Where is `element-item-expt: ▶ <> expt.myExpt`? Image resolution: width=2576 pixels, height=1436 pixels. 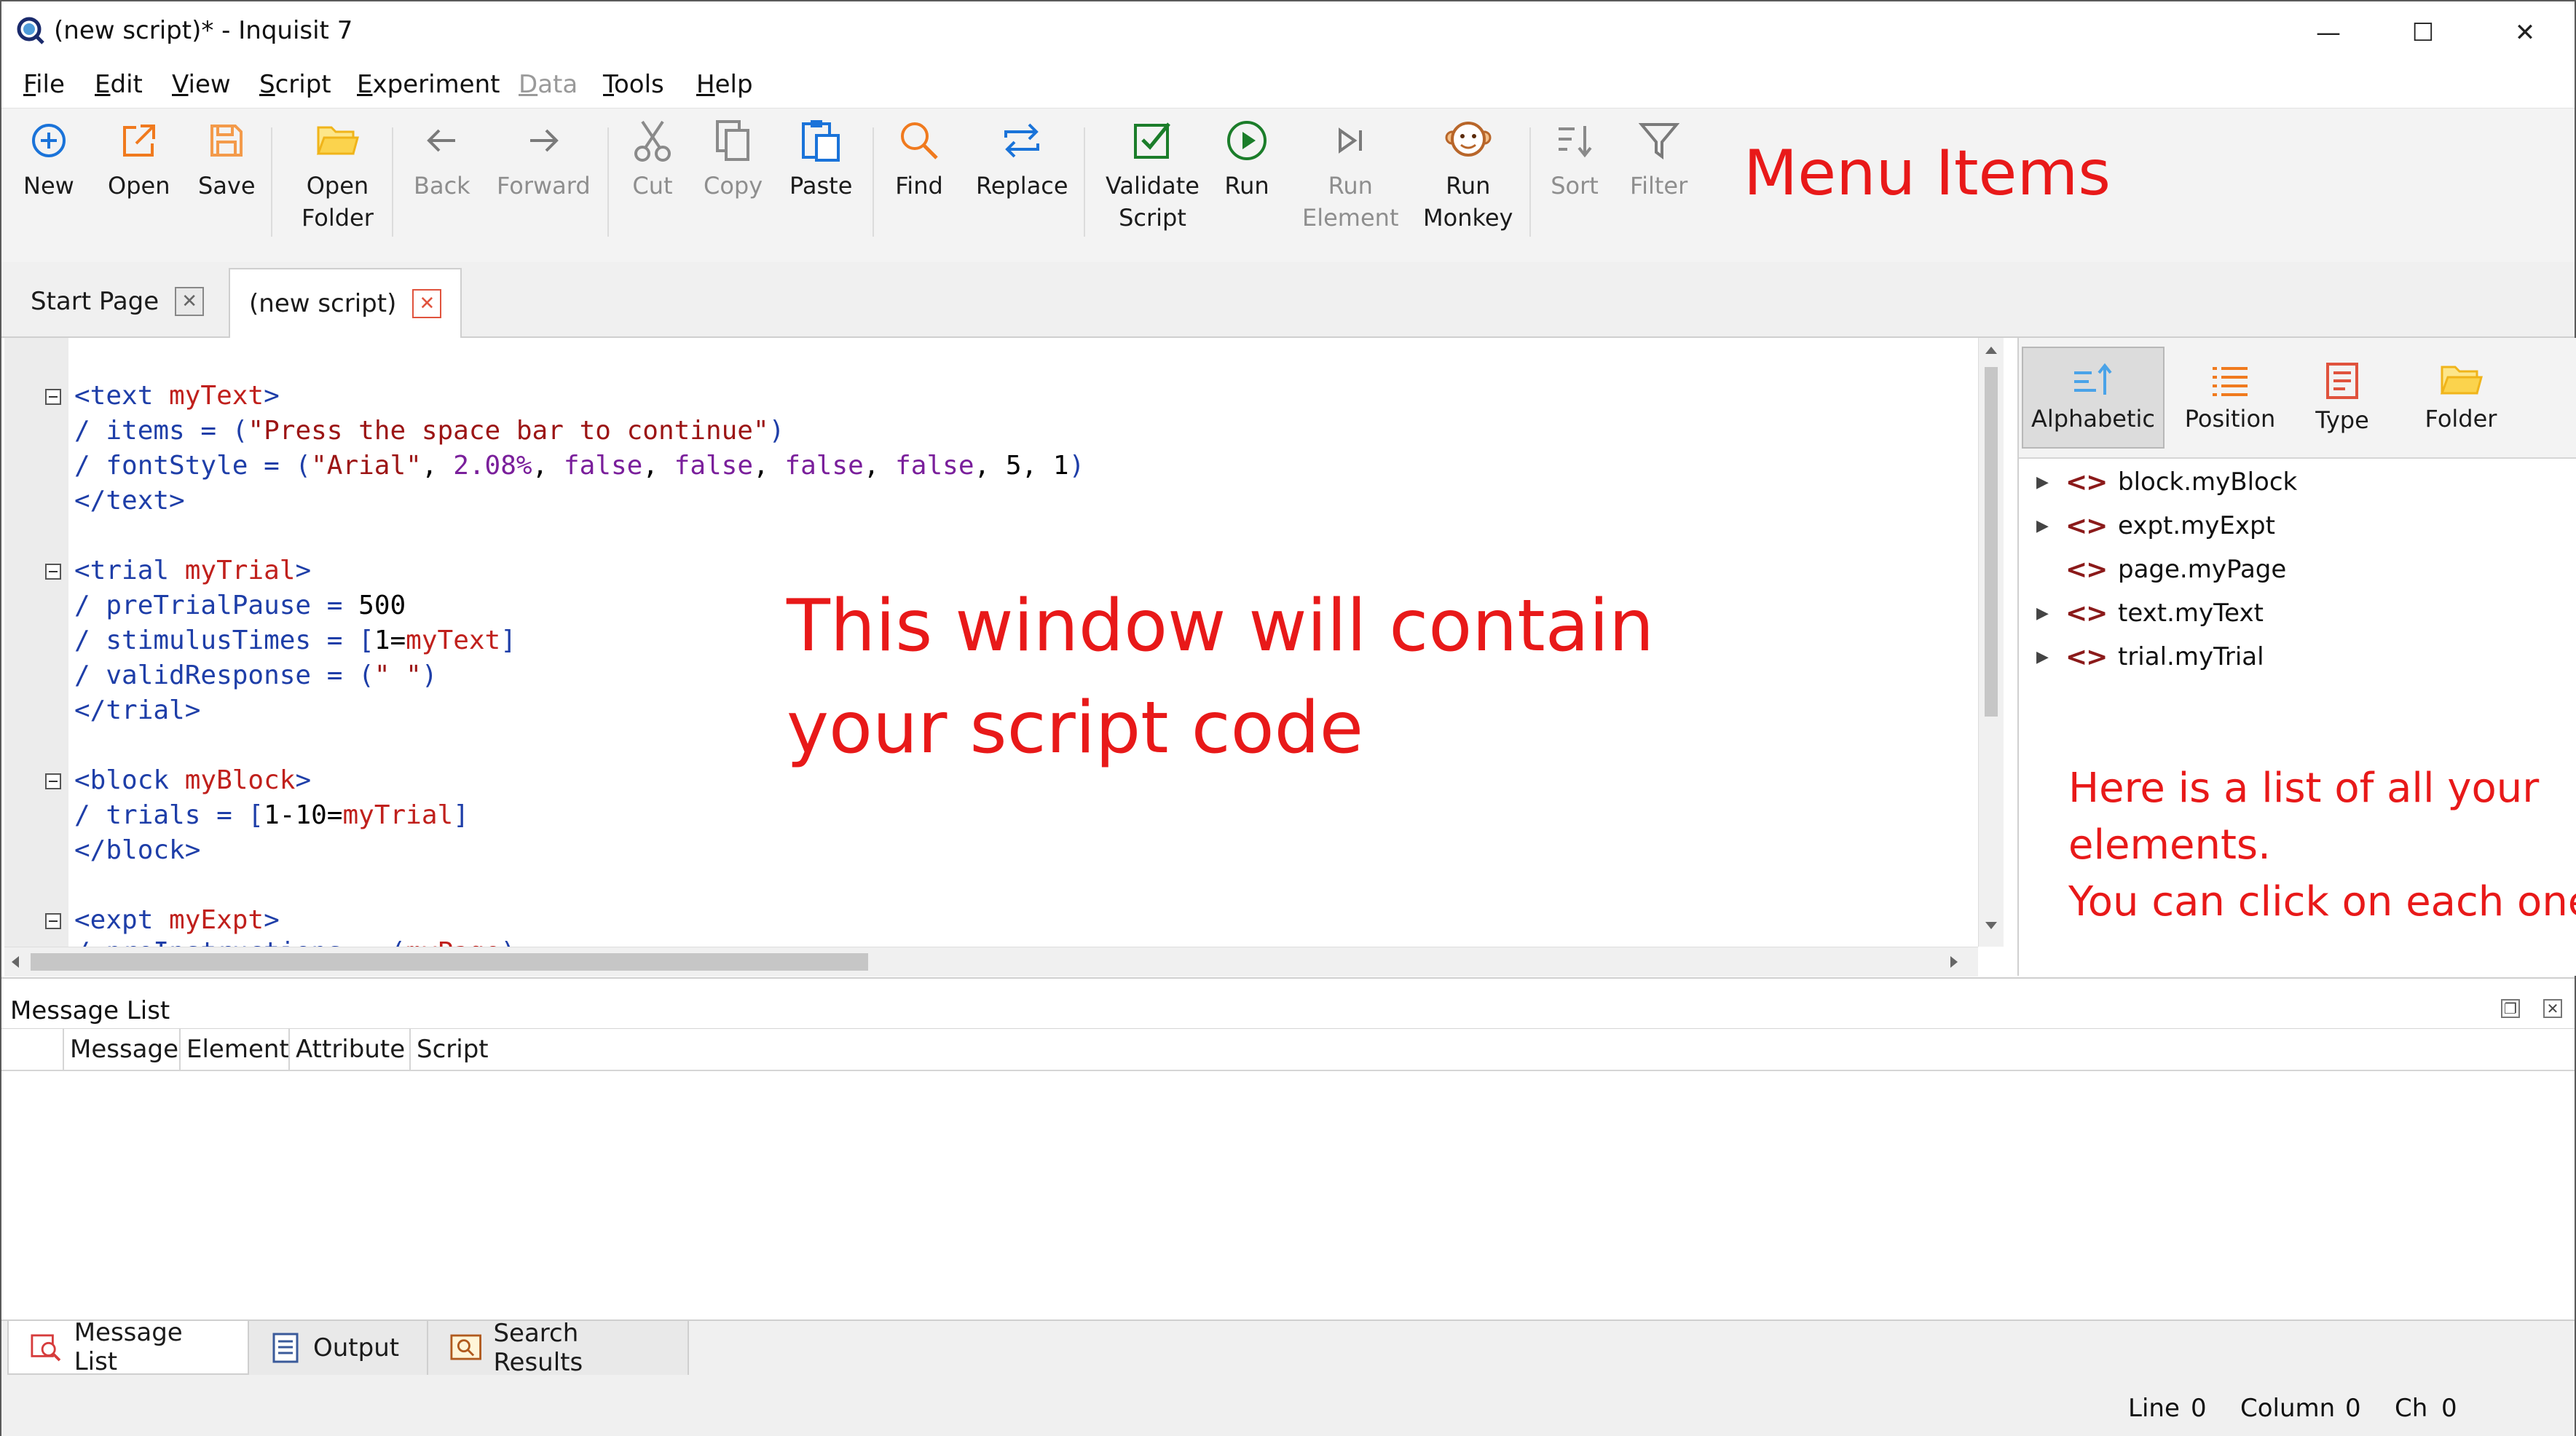
element-item-expt: ▶ <> expt.myExpt is located at coordinates (2155, 526).